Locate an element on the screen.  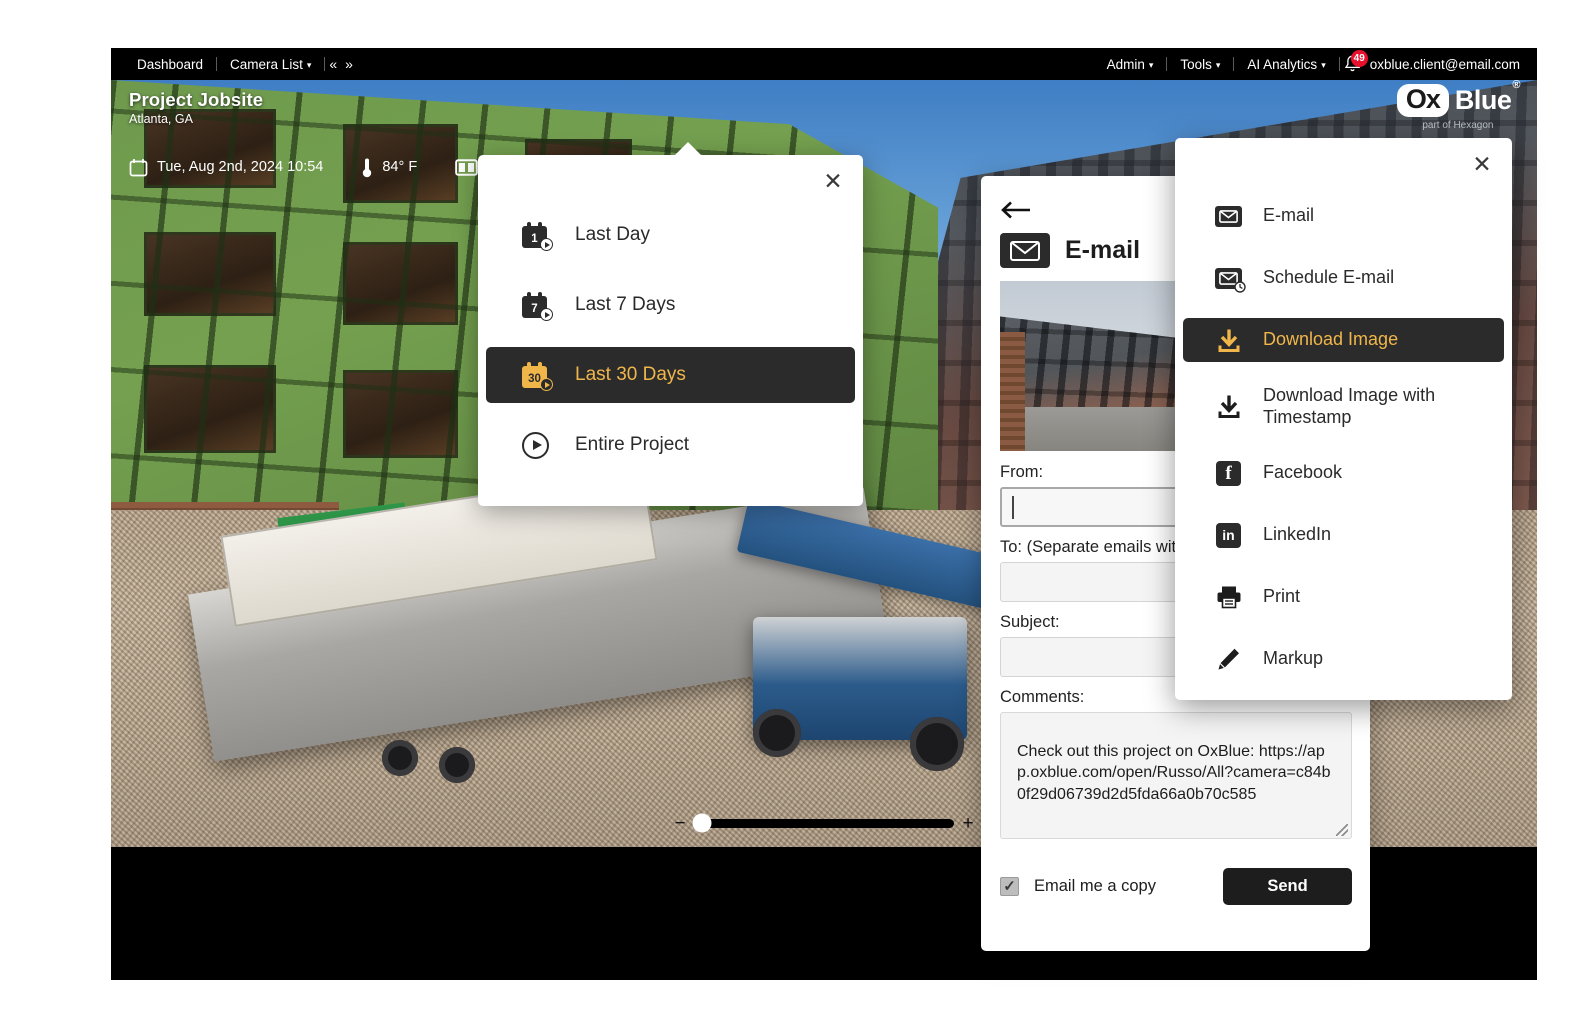
email-me-a-copy-checkbox is located at coordinates (1009, 886).